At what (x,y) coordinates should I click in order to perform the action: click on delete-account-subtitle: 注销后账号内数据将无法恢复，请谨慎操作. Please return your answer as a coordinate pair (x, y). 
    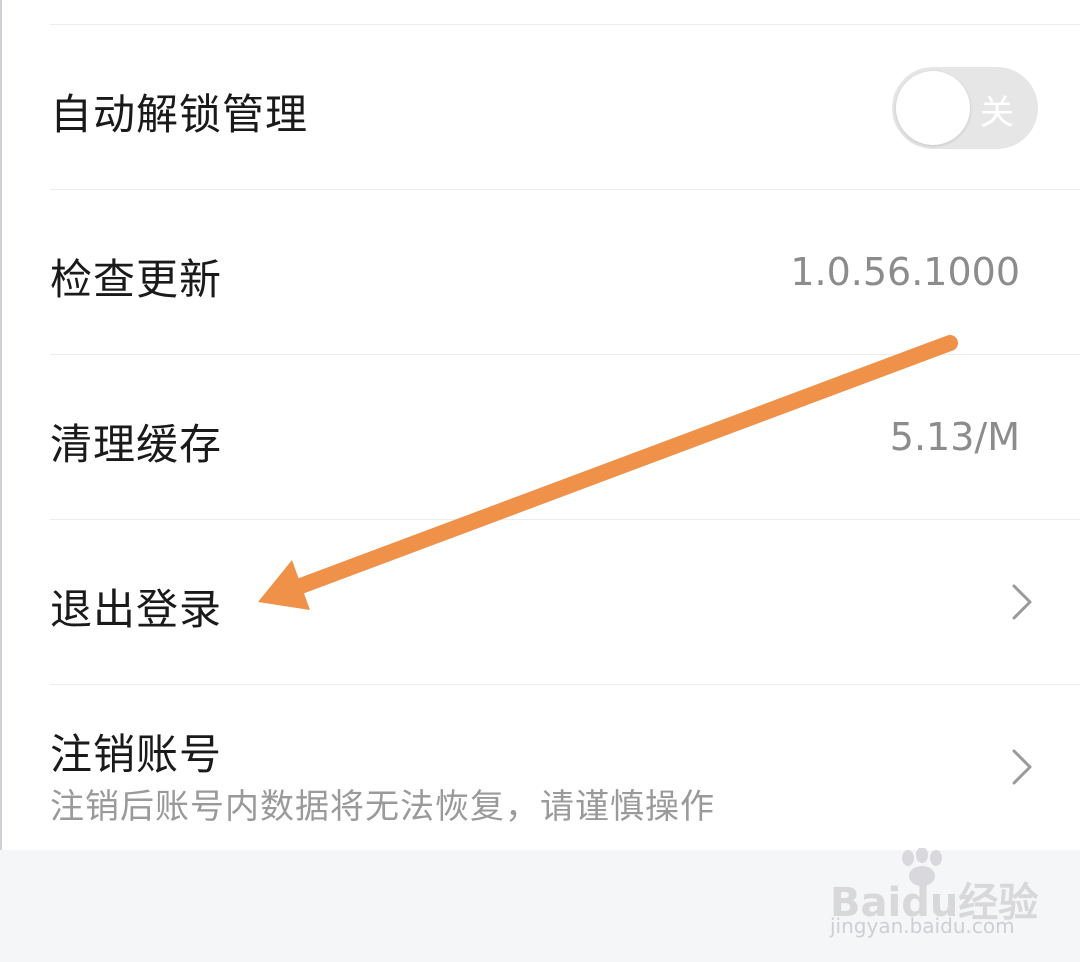
    Looking at the image, I should click on (382, 807).